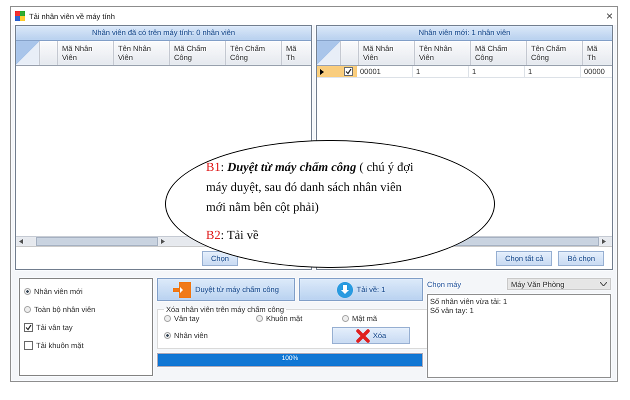 The image size is (630, 400). I want to click on row-checkbox, so click(348, 71).